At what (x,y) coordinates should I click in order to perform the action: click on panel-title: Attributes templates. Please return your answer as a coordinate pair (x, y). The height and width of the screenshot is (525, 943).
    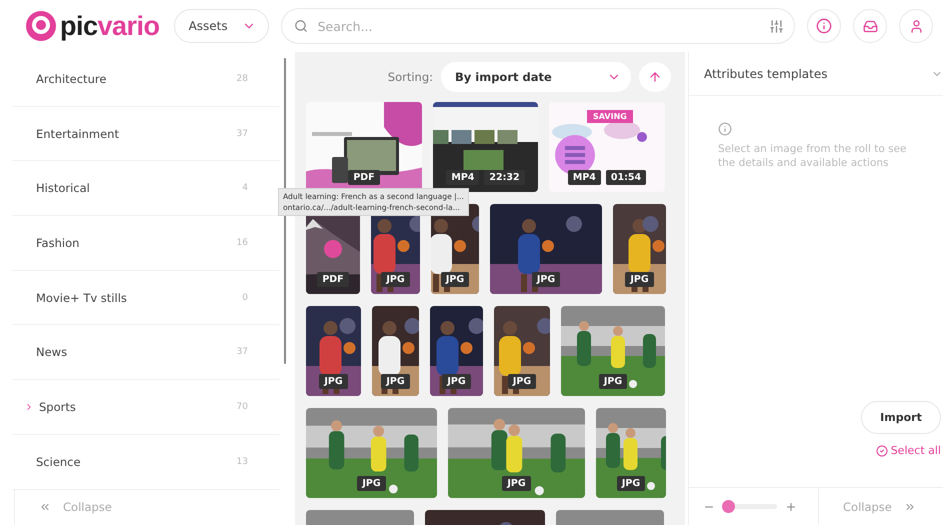
    Looking at the image, I should click on (766, 73).